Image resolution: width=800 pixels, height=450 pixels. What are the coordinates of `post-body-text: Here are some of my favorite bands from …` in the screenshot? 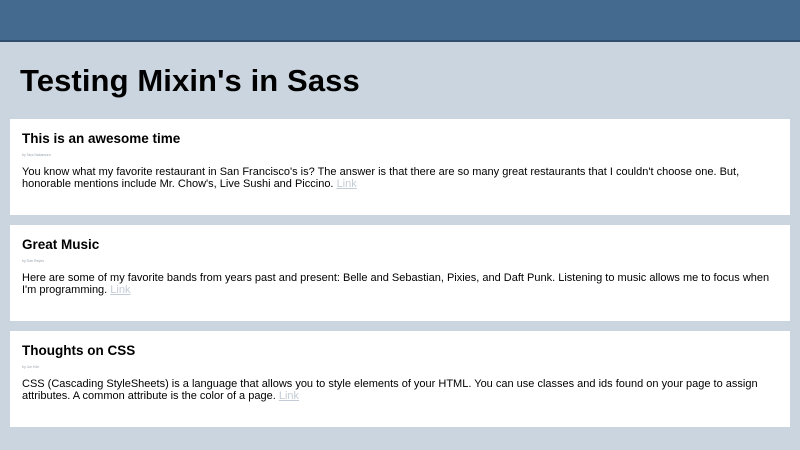 It's located at (396, 284).